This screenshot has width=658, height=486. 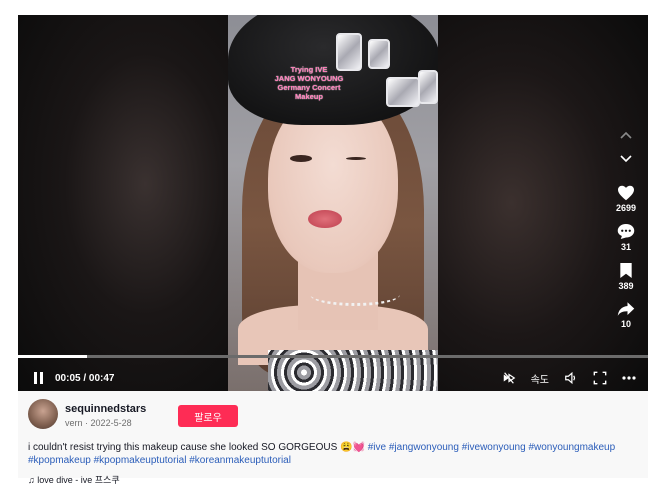 I want to click on caption-line: Makeup, so click(x=309, y=96).